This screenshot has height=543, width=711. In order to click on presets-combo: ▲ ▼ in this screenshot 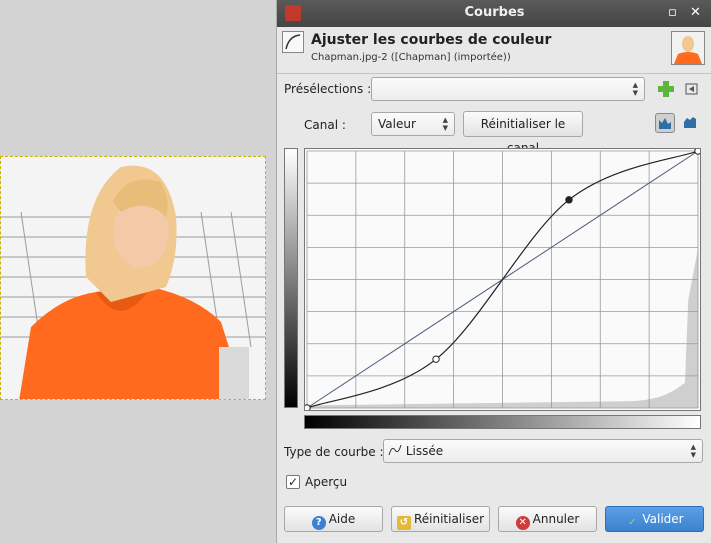, I will do `click(508, 89)`.